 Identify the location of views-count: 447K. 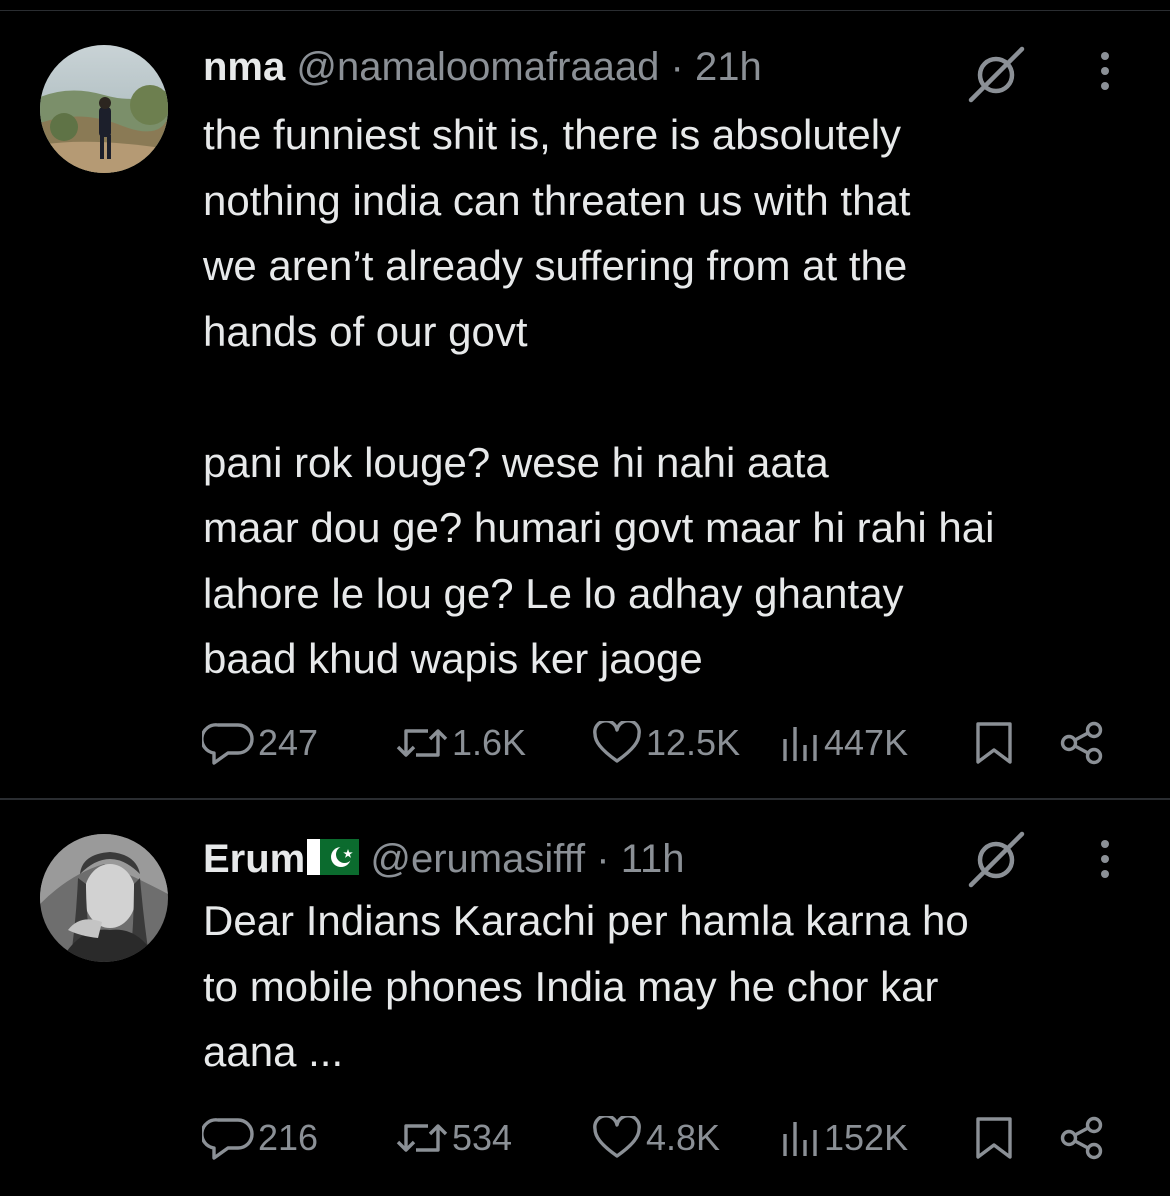
(866, 742).